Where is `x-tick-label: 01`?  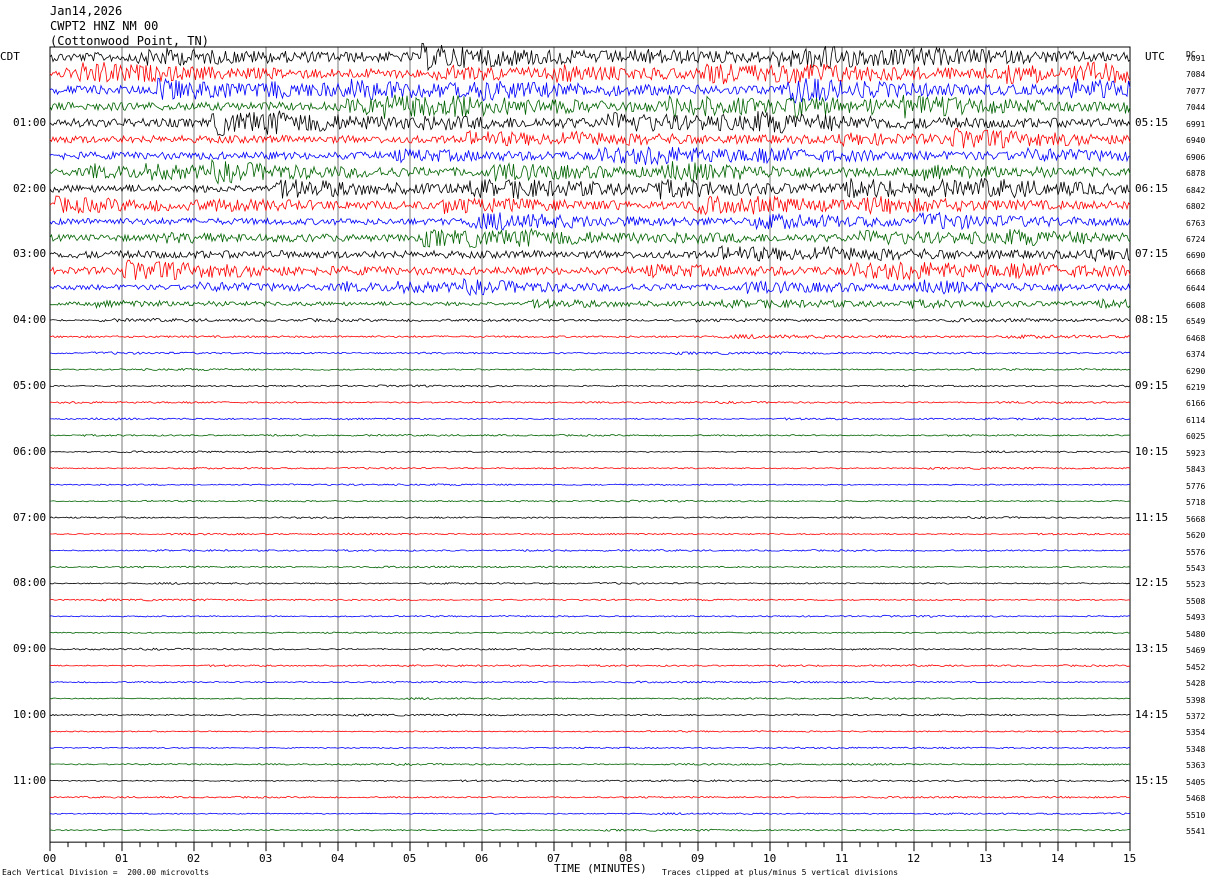 x-tick-label: 01 is located at coordinates (122, 859).